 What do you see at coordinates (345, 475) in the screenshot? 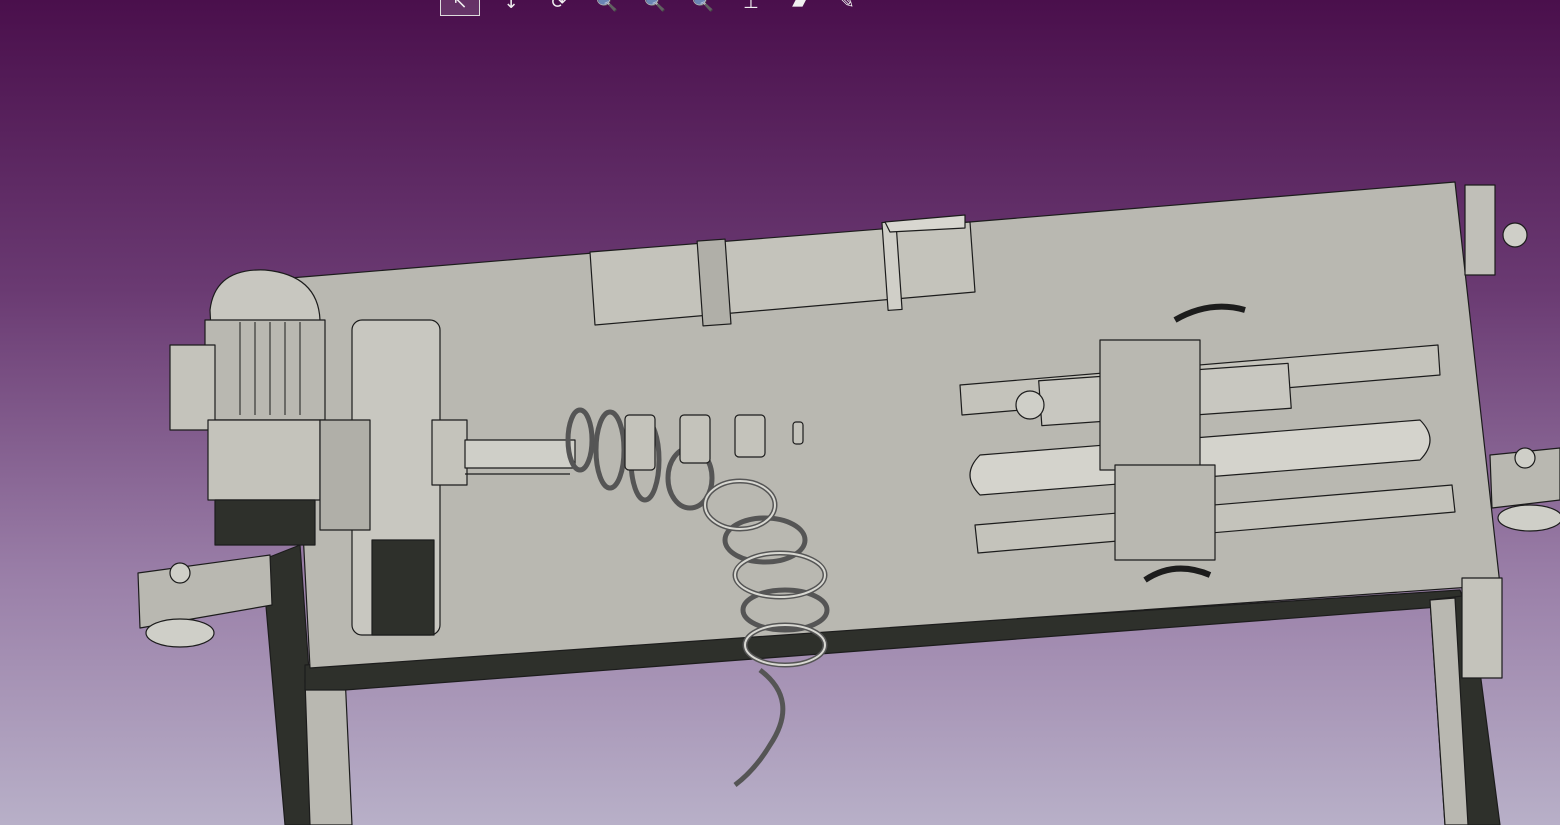
I see `bearing-block` at bounding box center [345, 475].